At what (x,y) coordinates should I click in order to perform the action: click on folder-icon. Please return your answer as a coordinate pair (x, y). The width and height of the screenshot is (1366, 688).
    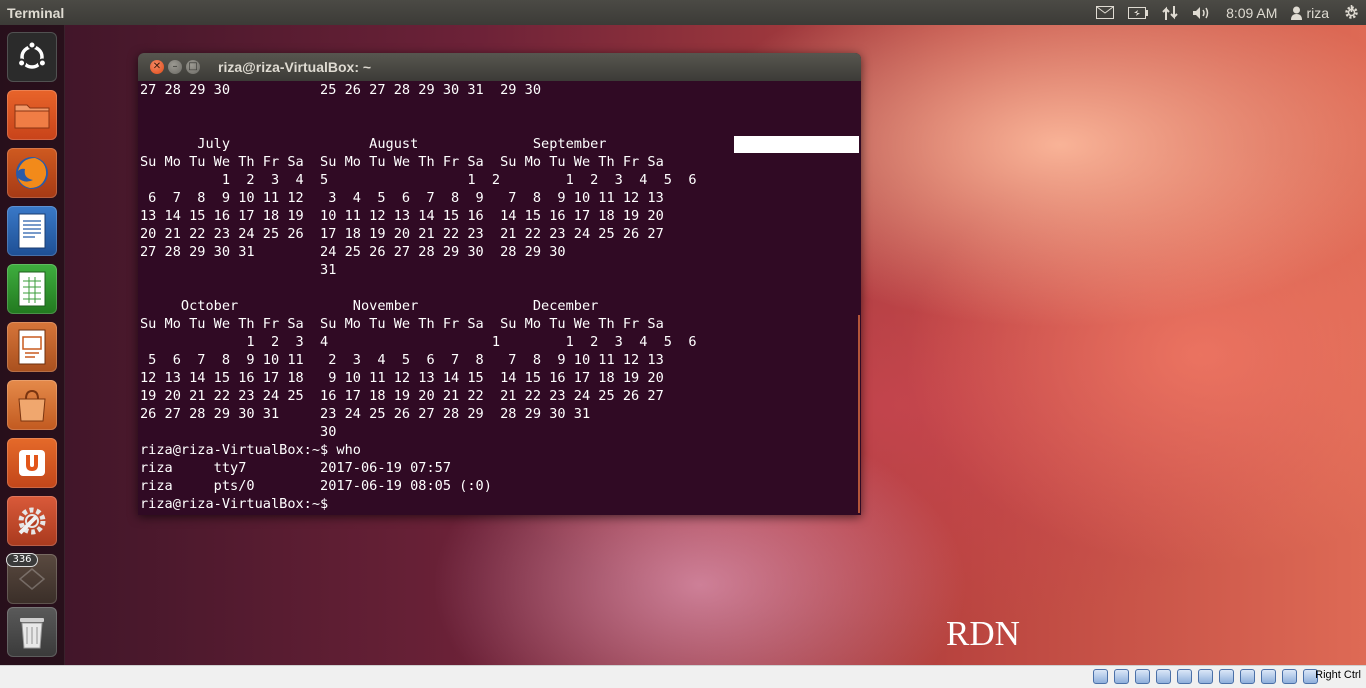
    Looking at the image, I should click on (32, 116).